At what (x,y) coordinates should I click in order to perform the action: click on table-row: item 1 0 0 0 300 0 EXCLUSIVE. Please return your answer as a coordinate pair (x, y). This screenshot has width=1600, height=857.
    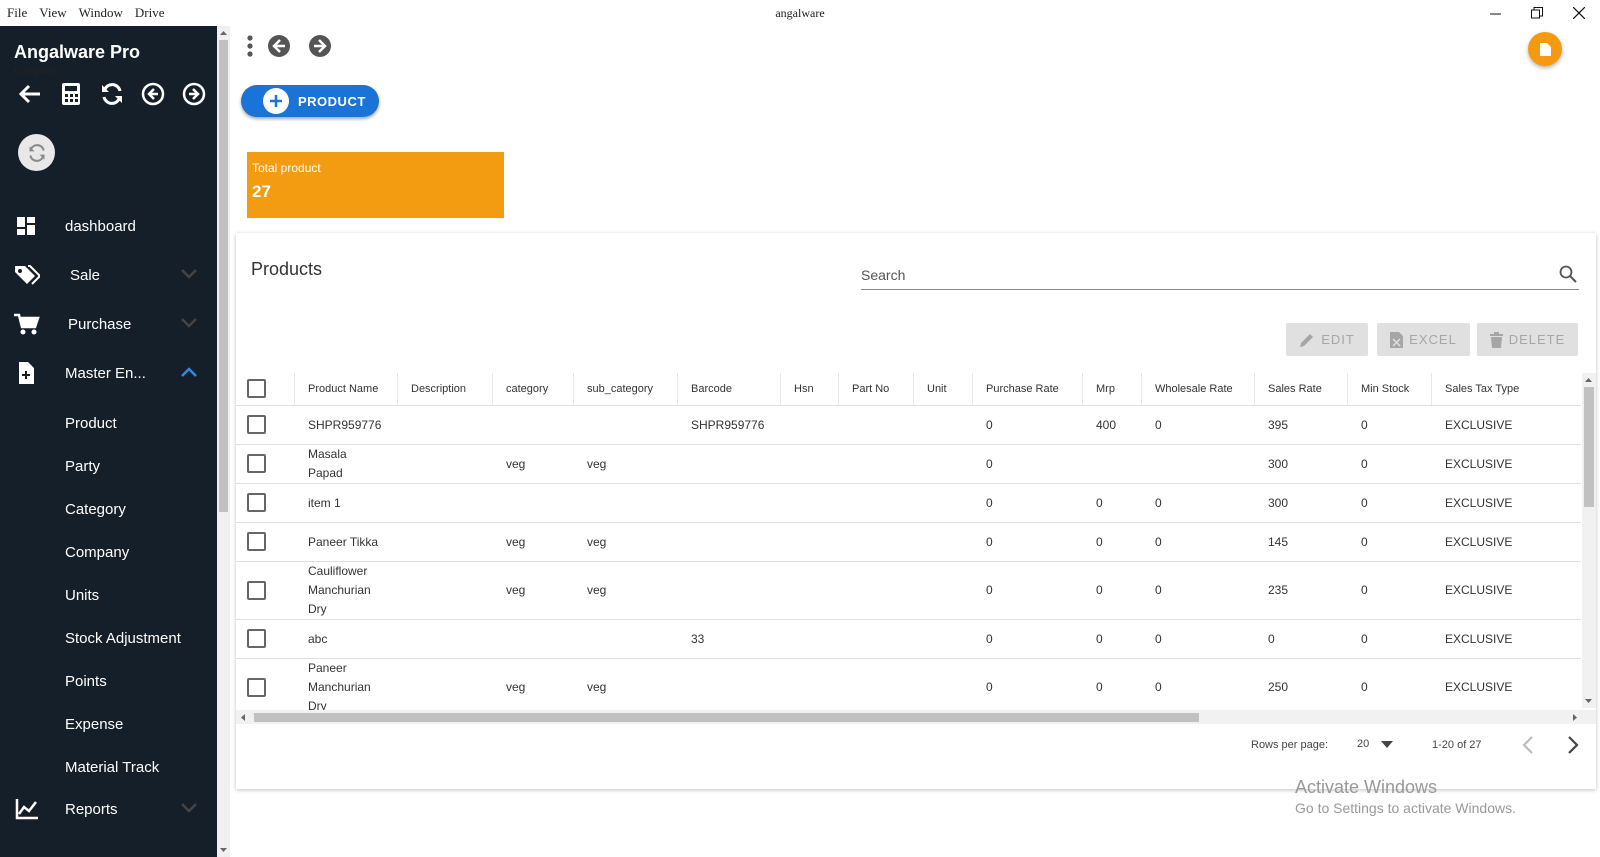
    Looking at the image, I should click on (908, 503).